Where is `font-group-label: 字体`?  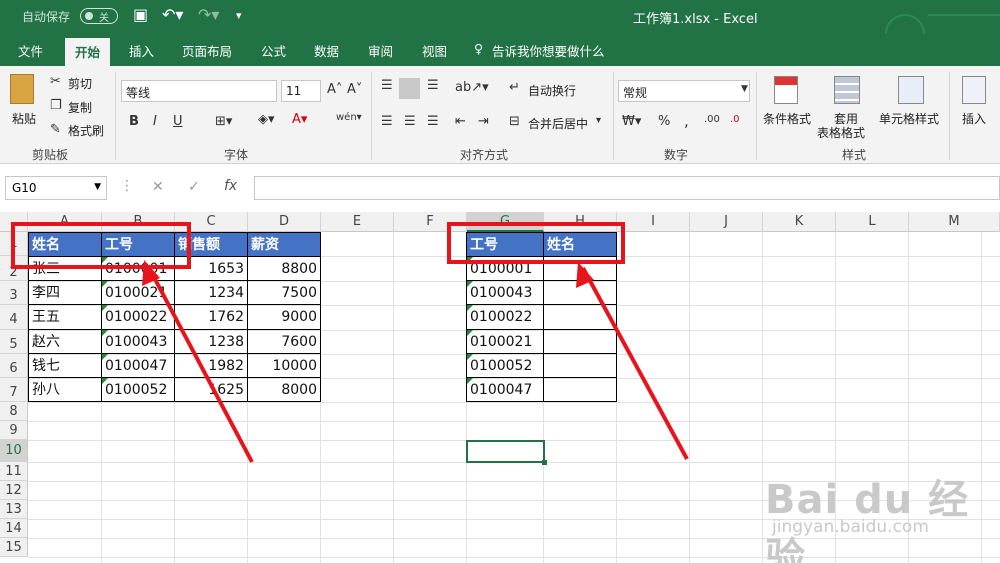
font-group-label: 字体 is located at coordinates (236, 155).